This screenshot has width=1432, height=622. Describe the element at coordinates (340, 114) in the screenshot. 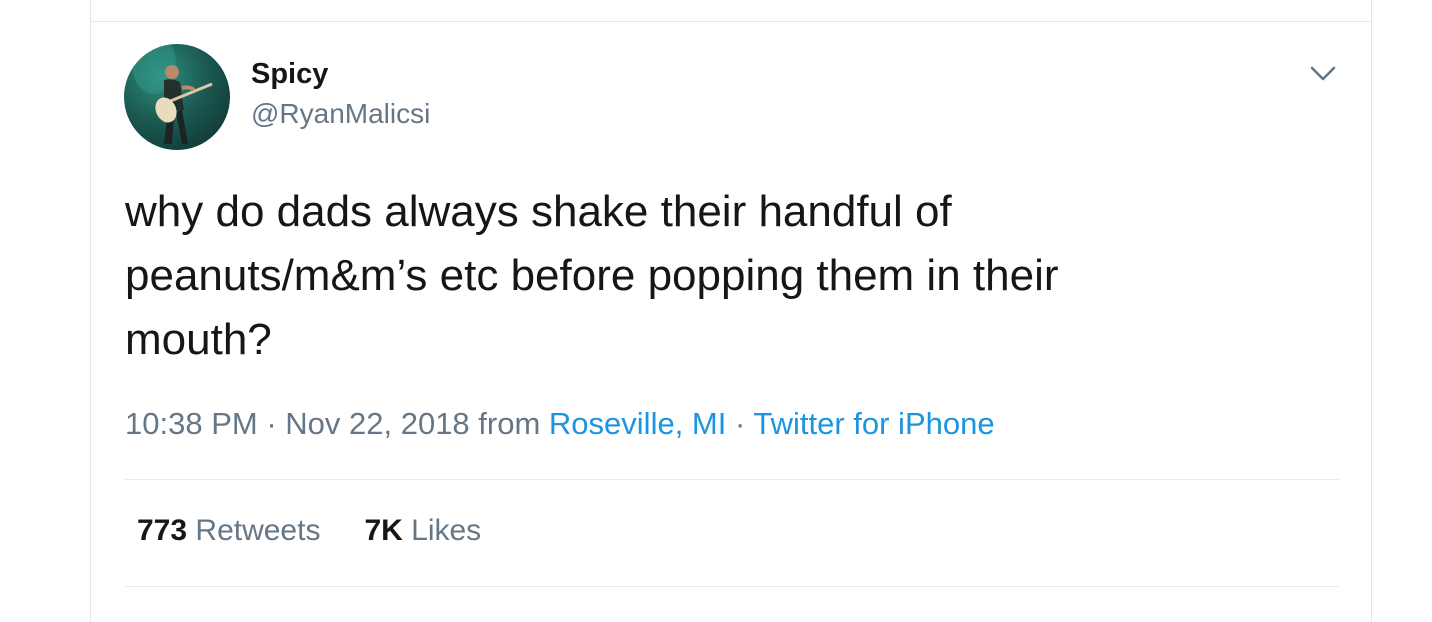

I see `user-handle: @RyanMalicsi` at that location.